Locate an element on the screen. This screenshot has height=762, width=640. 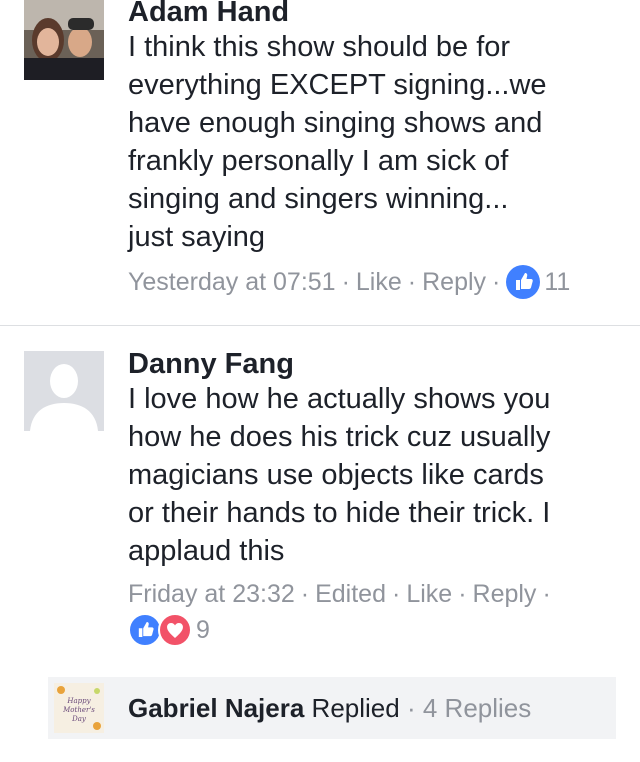
reply-author-avatar: Happy Mother's Day is located at coordinates (79, 708).